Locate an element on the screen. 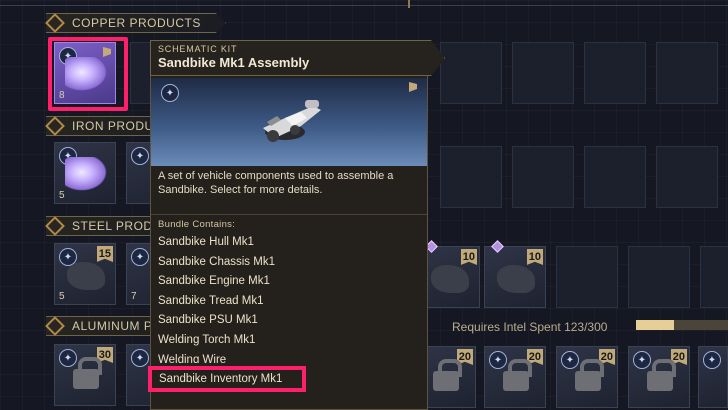 This screenshot has height=410, width=728. schematic-slot-iron: ✦ 5 is located at coordinates (85, 173).